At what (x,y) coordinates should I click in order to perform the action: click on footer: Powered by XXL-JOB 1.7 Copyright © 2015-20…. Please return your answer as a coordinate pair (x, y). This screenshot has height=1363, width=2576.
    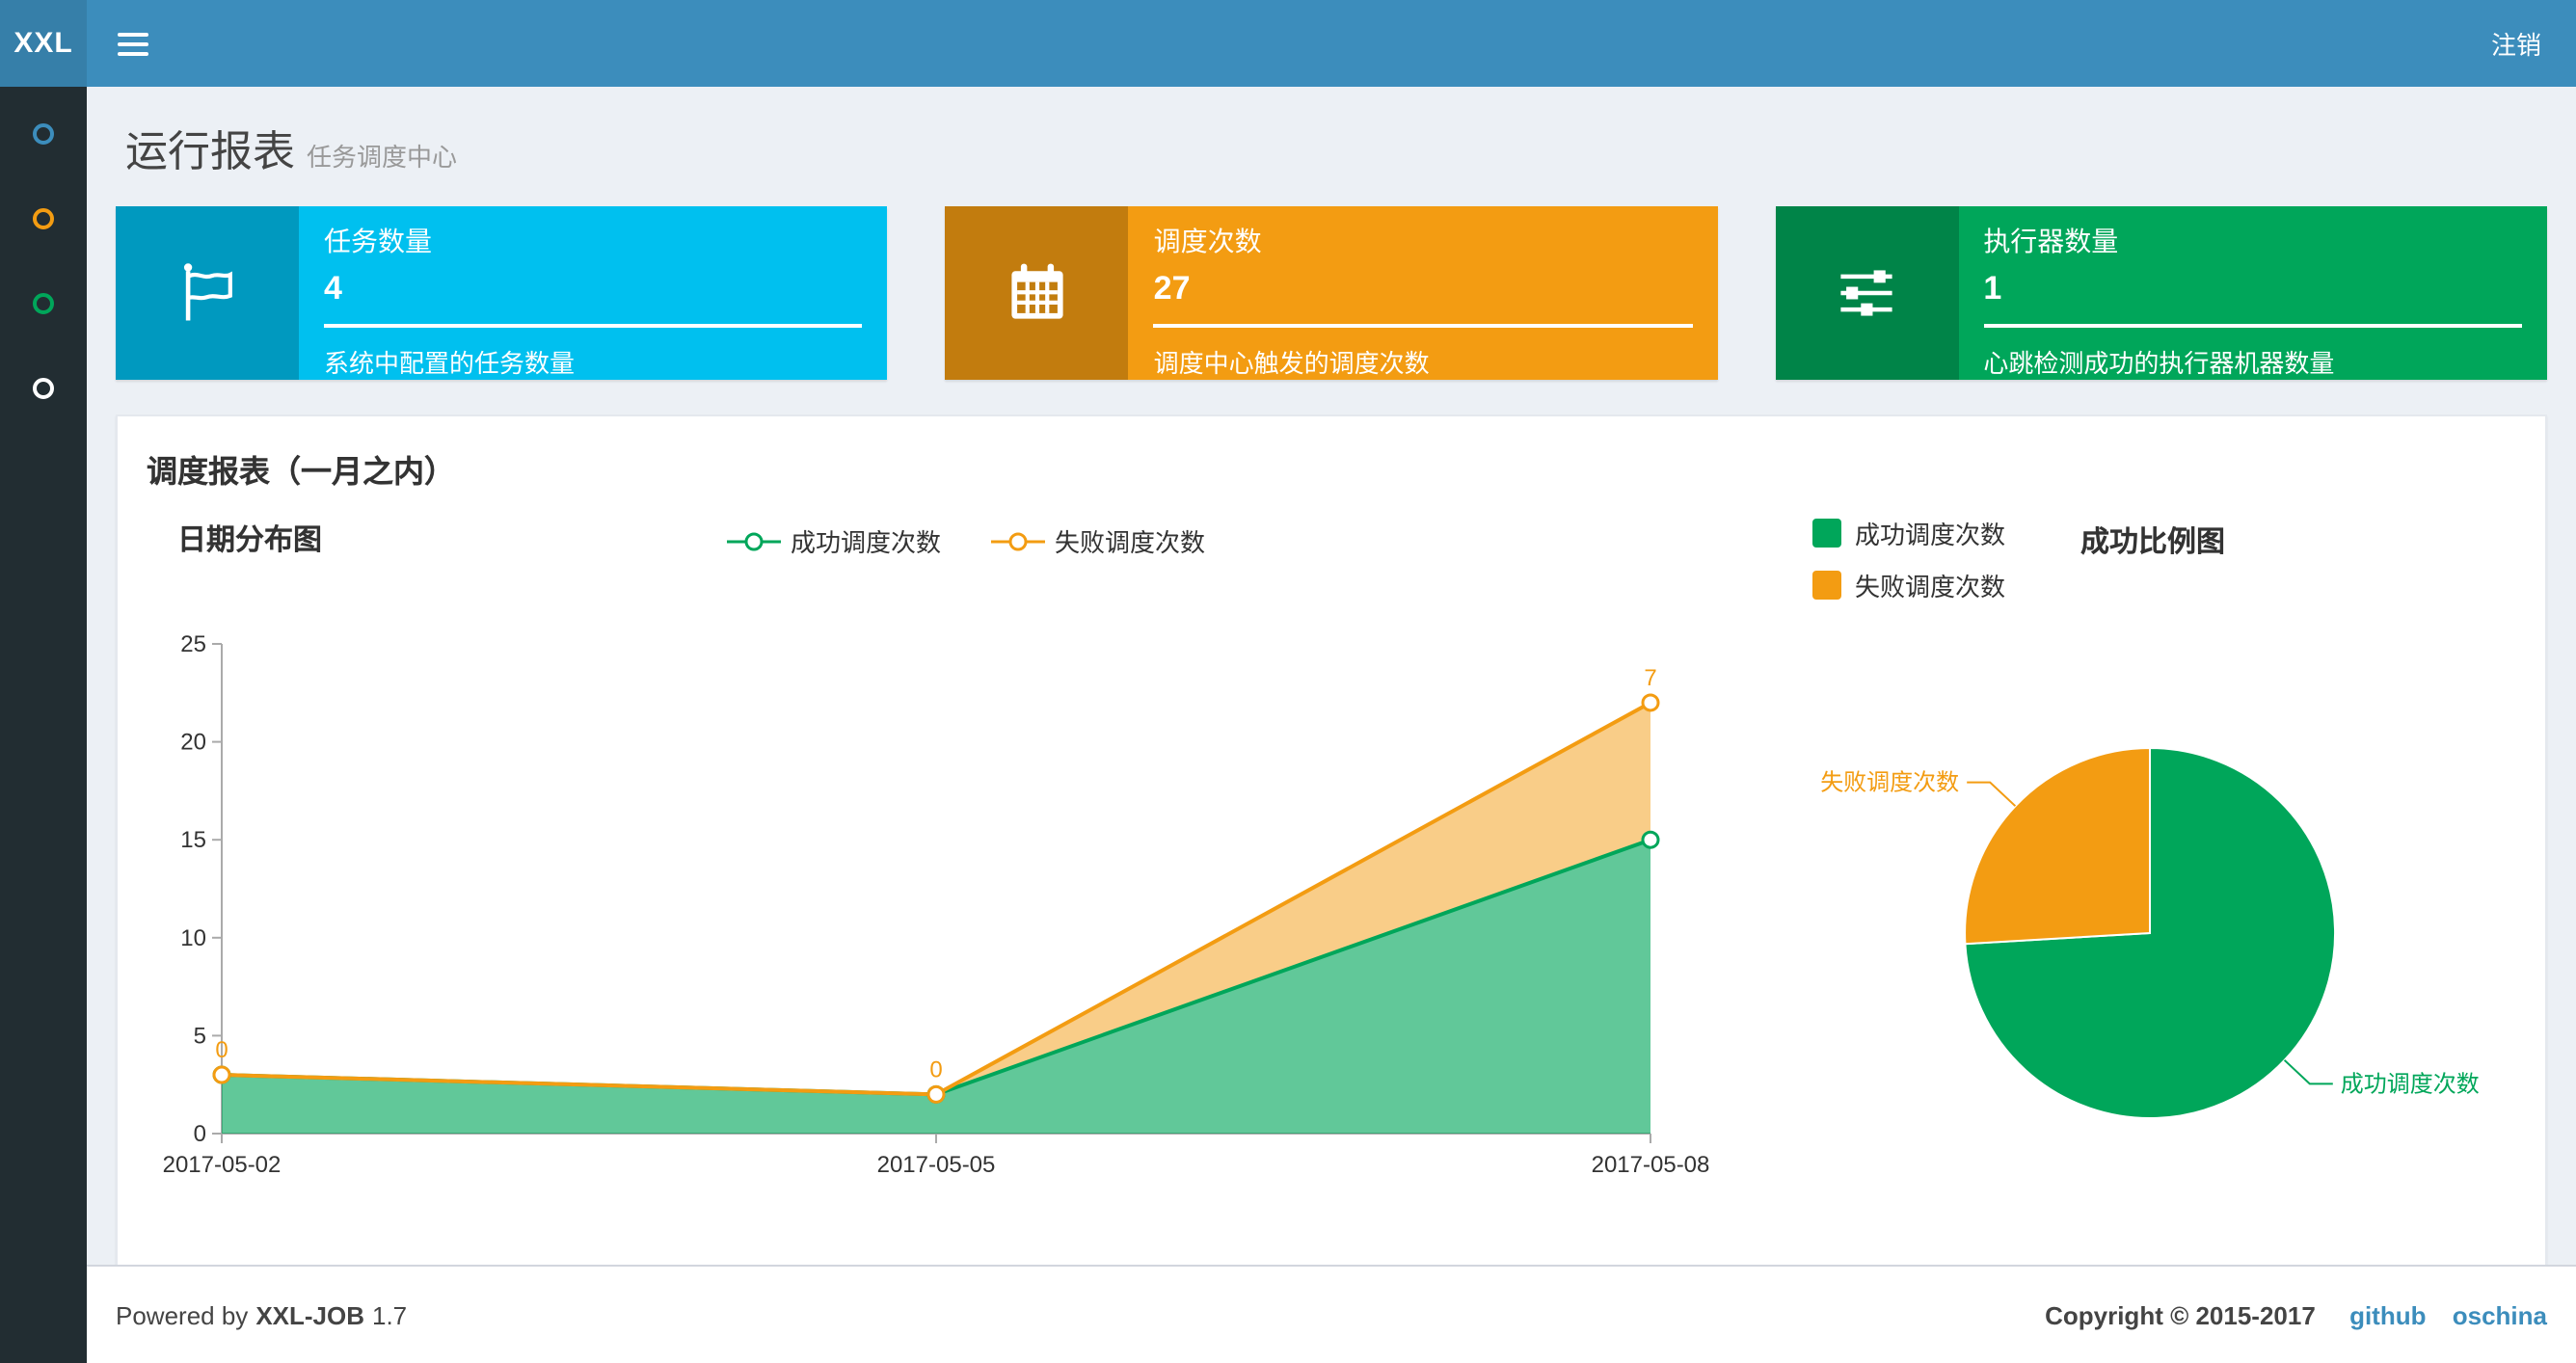
    Looking at the image, I should click on (1331, 1314).